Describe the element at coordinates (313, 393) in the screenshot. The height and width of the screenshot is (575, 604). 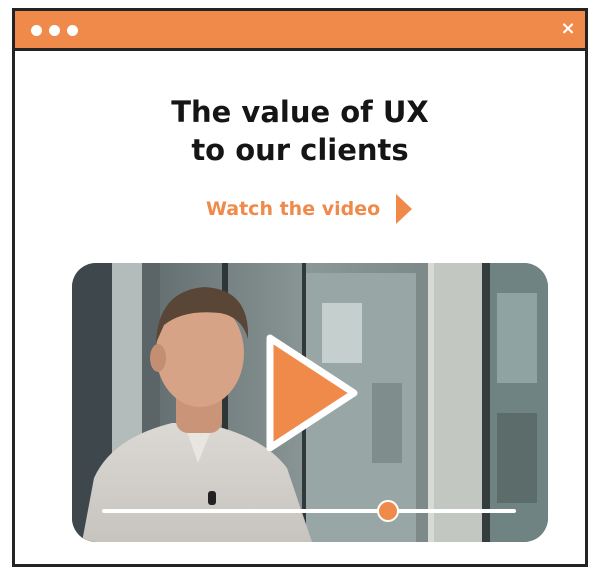
I see `play-icon` at that location.